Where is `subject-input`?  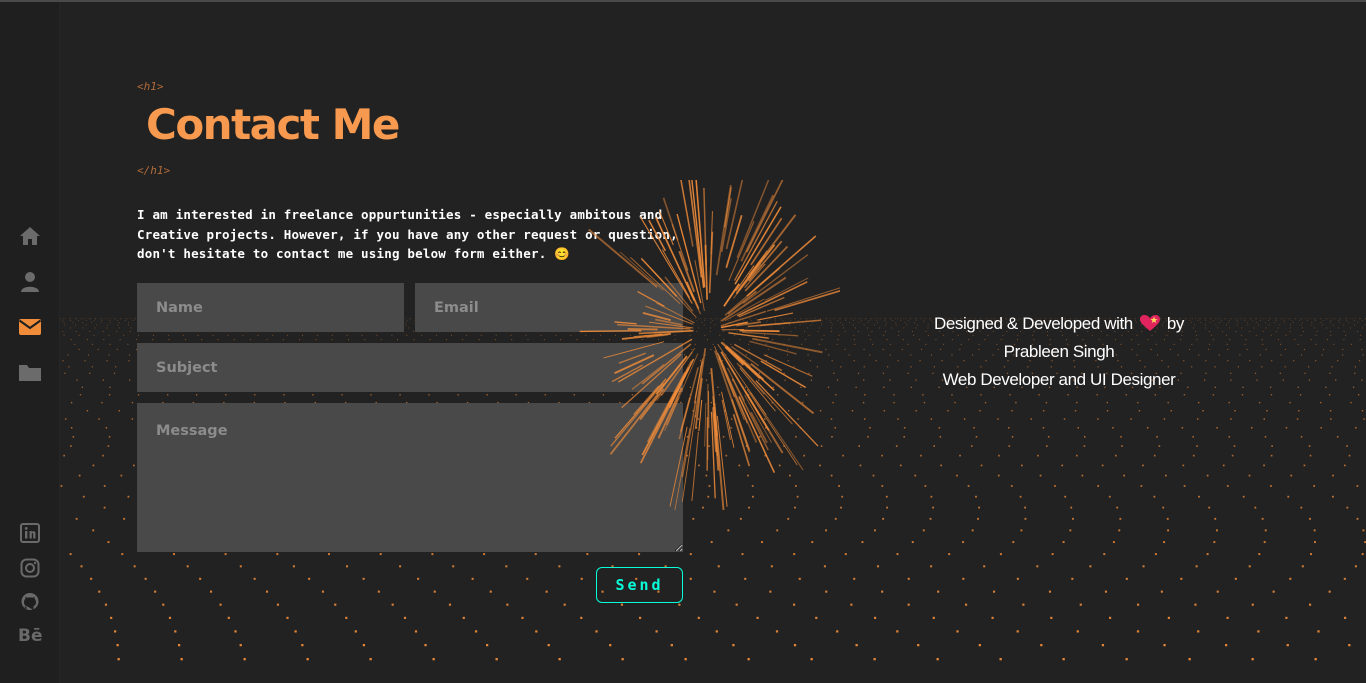
subject-input is located at coordinates (410, 367).